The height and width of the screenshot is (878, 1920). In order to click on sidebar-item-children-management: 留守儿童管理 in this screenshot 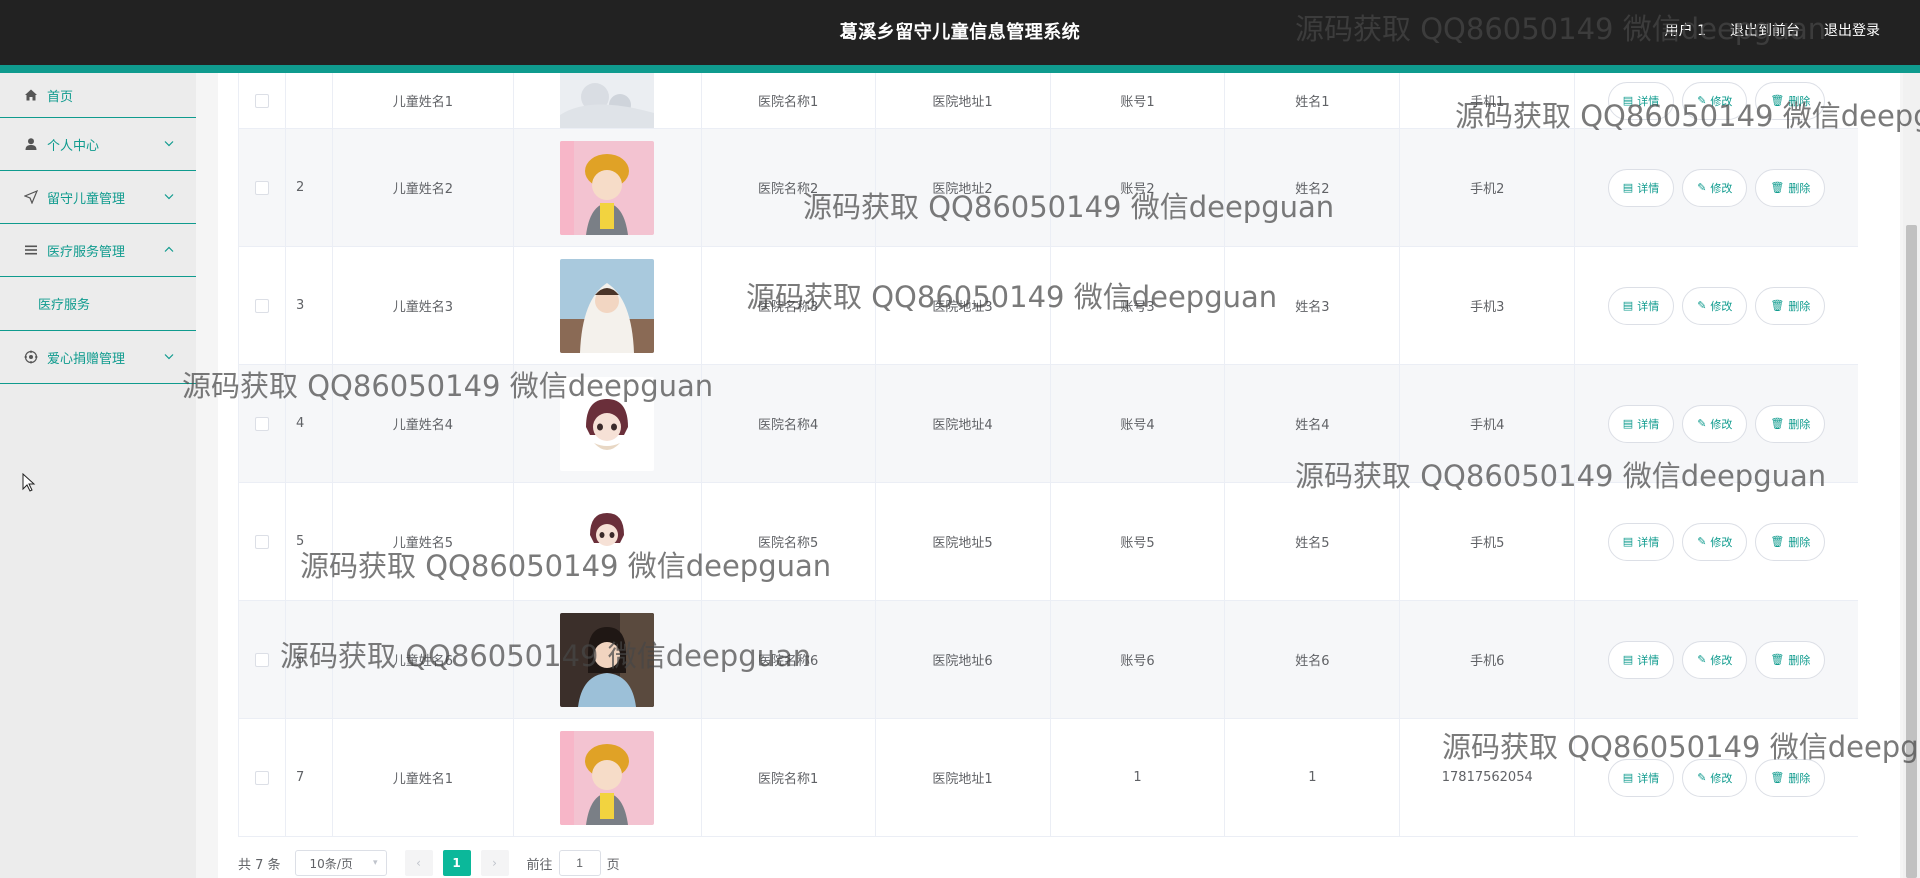, I will do `click(98, 197)`.